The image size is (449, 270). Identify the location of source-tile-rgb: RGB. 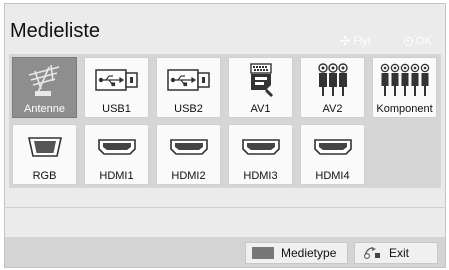
(44, 154).